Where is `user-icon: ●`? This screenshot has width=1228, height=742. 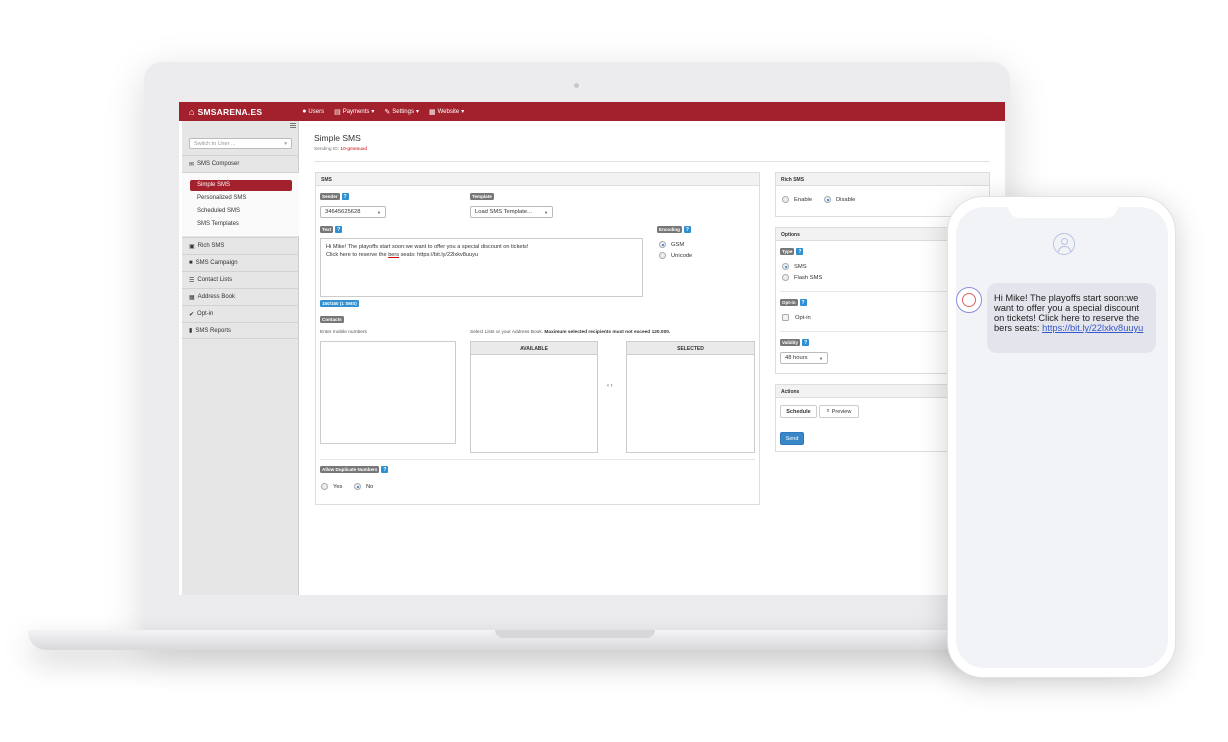 user-icon: ● is located at coordinates (304, 111).